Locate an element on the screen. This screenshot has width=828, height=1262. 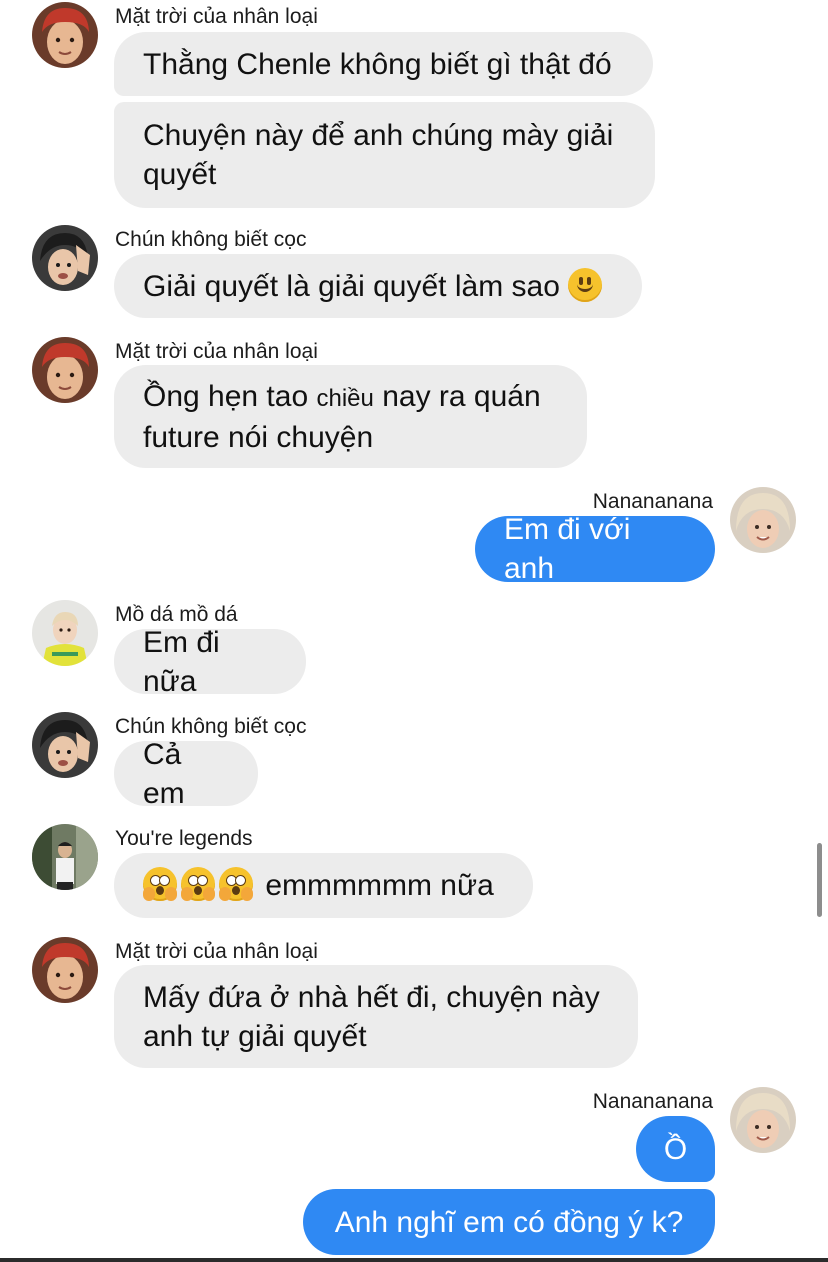
message-bubble: Ồ is located at coordinates (675, 1149).